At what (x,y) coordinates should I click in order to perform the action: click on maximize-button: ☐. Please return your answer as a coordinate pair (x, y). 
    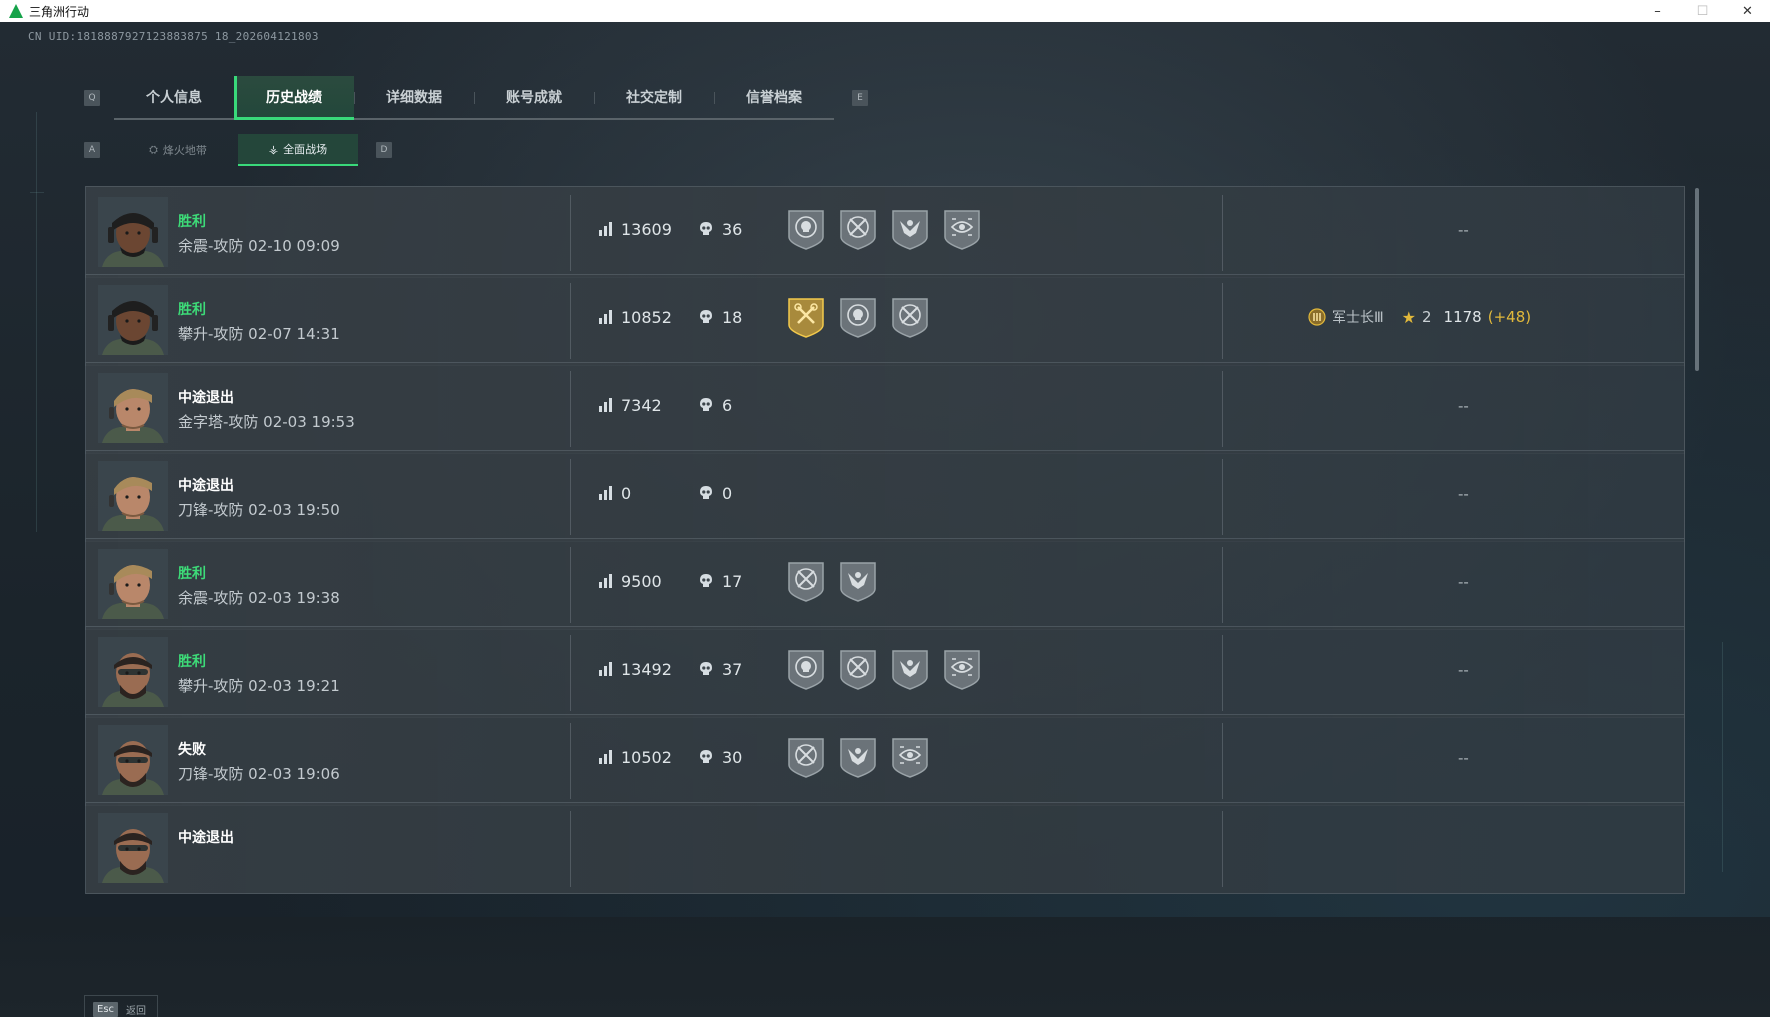
    Looking at the image, I should click on (1702, 11).